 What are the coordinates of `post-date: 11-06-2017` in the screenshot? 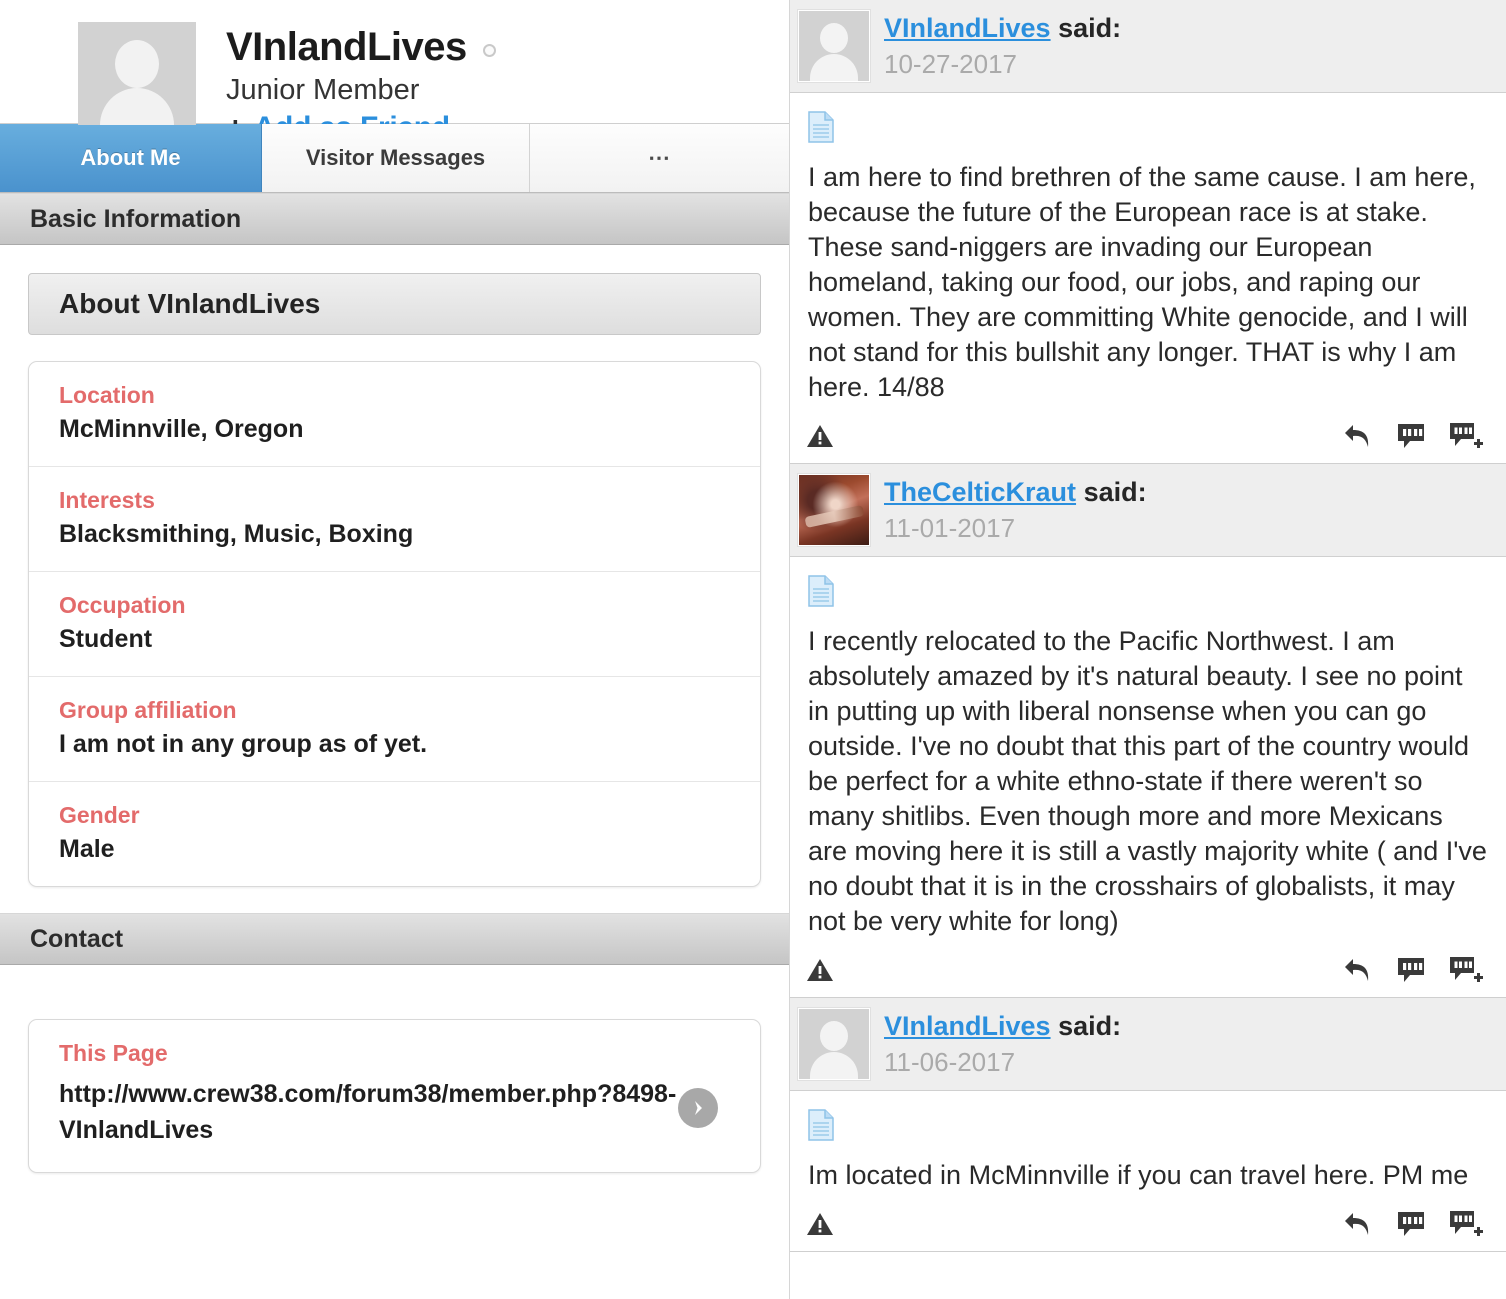 It's located at (950, 1062).